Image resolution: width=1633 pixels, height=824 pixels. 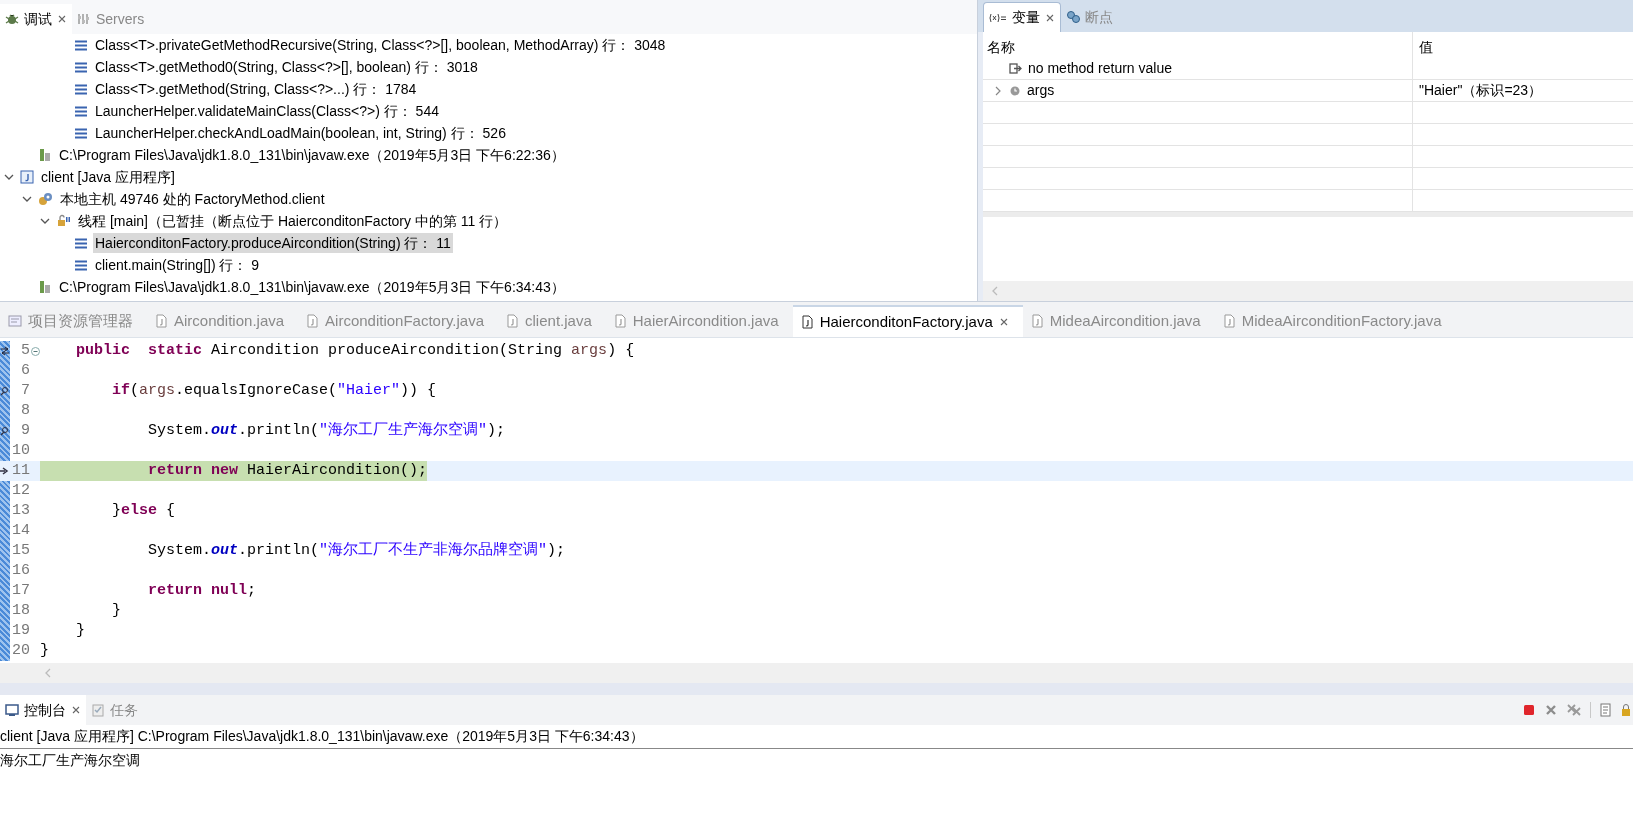 I want to click on breakpoints-icon, so click(x=1073, y=17).